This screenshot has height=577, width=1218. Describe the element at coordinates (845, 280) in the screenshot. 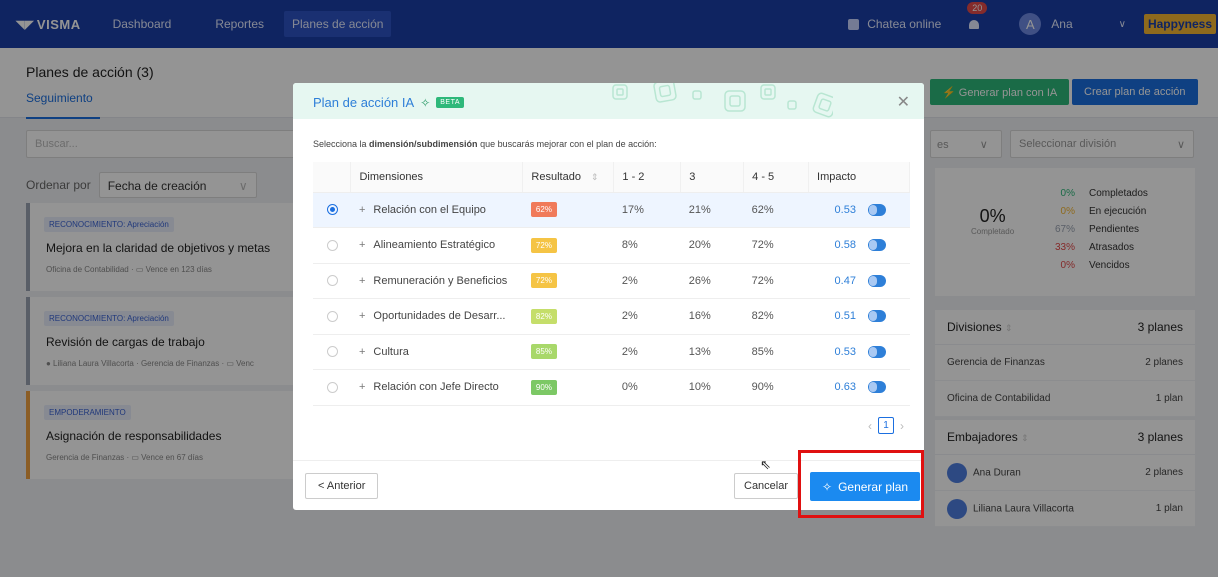

I see `impact-value: 0.47` at that location.